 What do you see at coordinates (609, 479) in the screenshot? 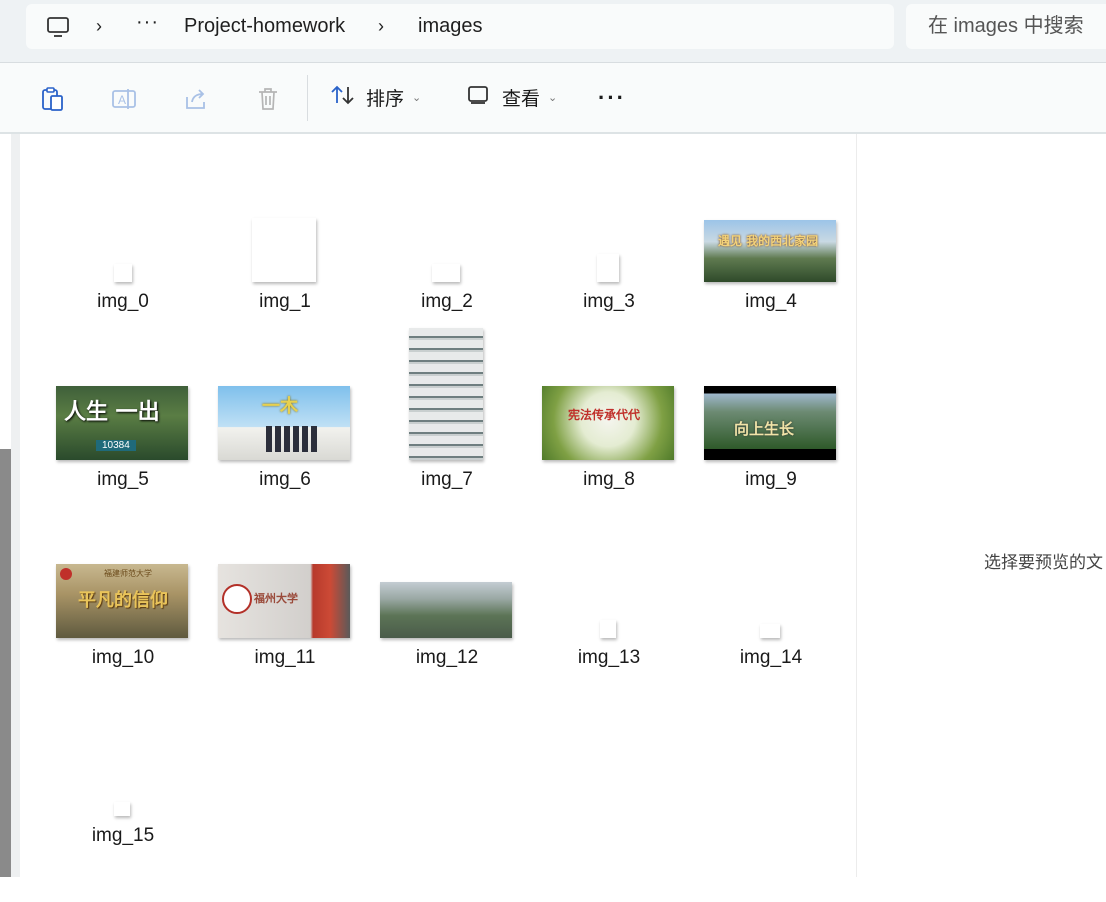
I see `file-name: img_8` at bounding box center [609, 479].